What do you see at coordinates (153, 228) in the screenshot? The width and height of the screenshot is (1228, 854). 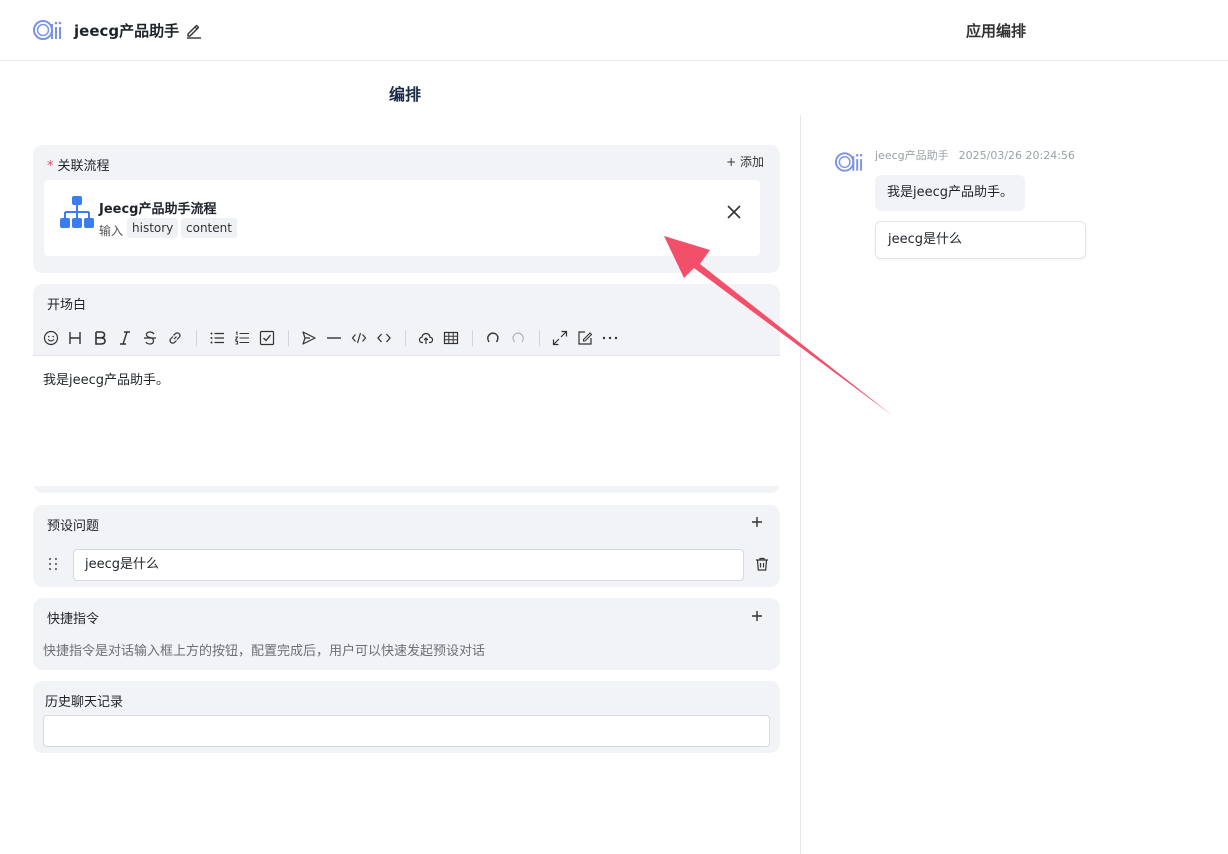 I see `input-tag-history: history` at bounding box center [153, 228].